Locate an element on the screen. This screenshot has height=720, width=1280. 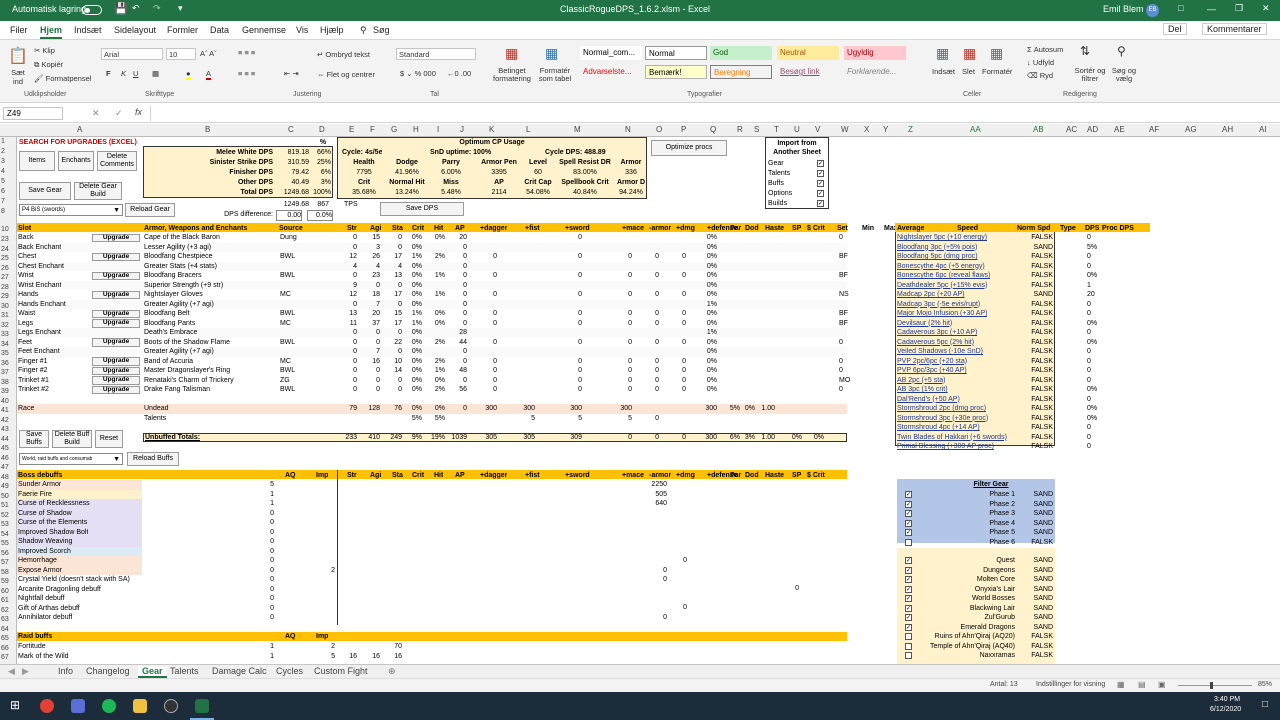
find-select-icon: ⚲ is located at coordinates (1121, 51).